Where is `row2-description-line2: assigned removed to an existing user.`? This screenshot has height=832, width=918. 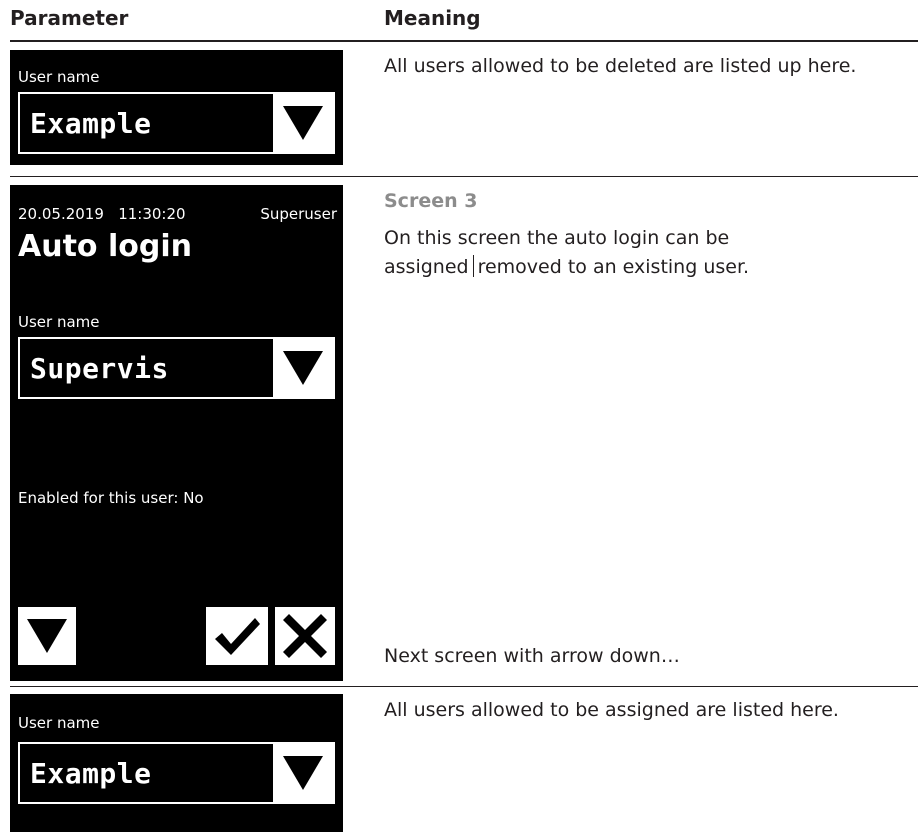
row2-description-line2: assigned removed to an existing user. is located at coordinates (566, 267).